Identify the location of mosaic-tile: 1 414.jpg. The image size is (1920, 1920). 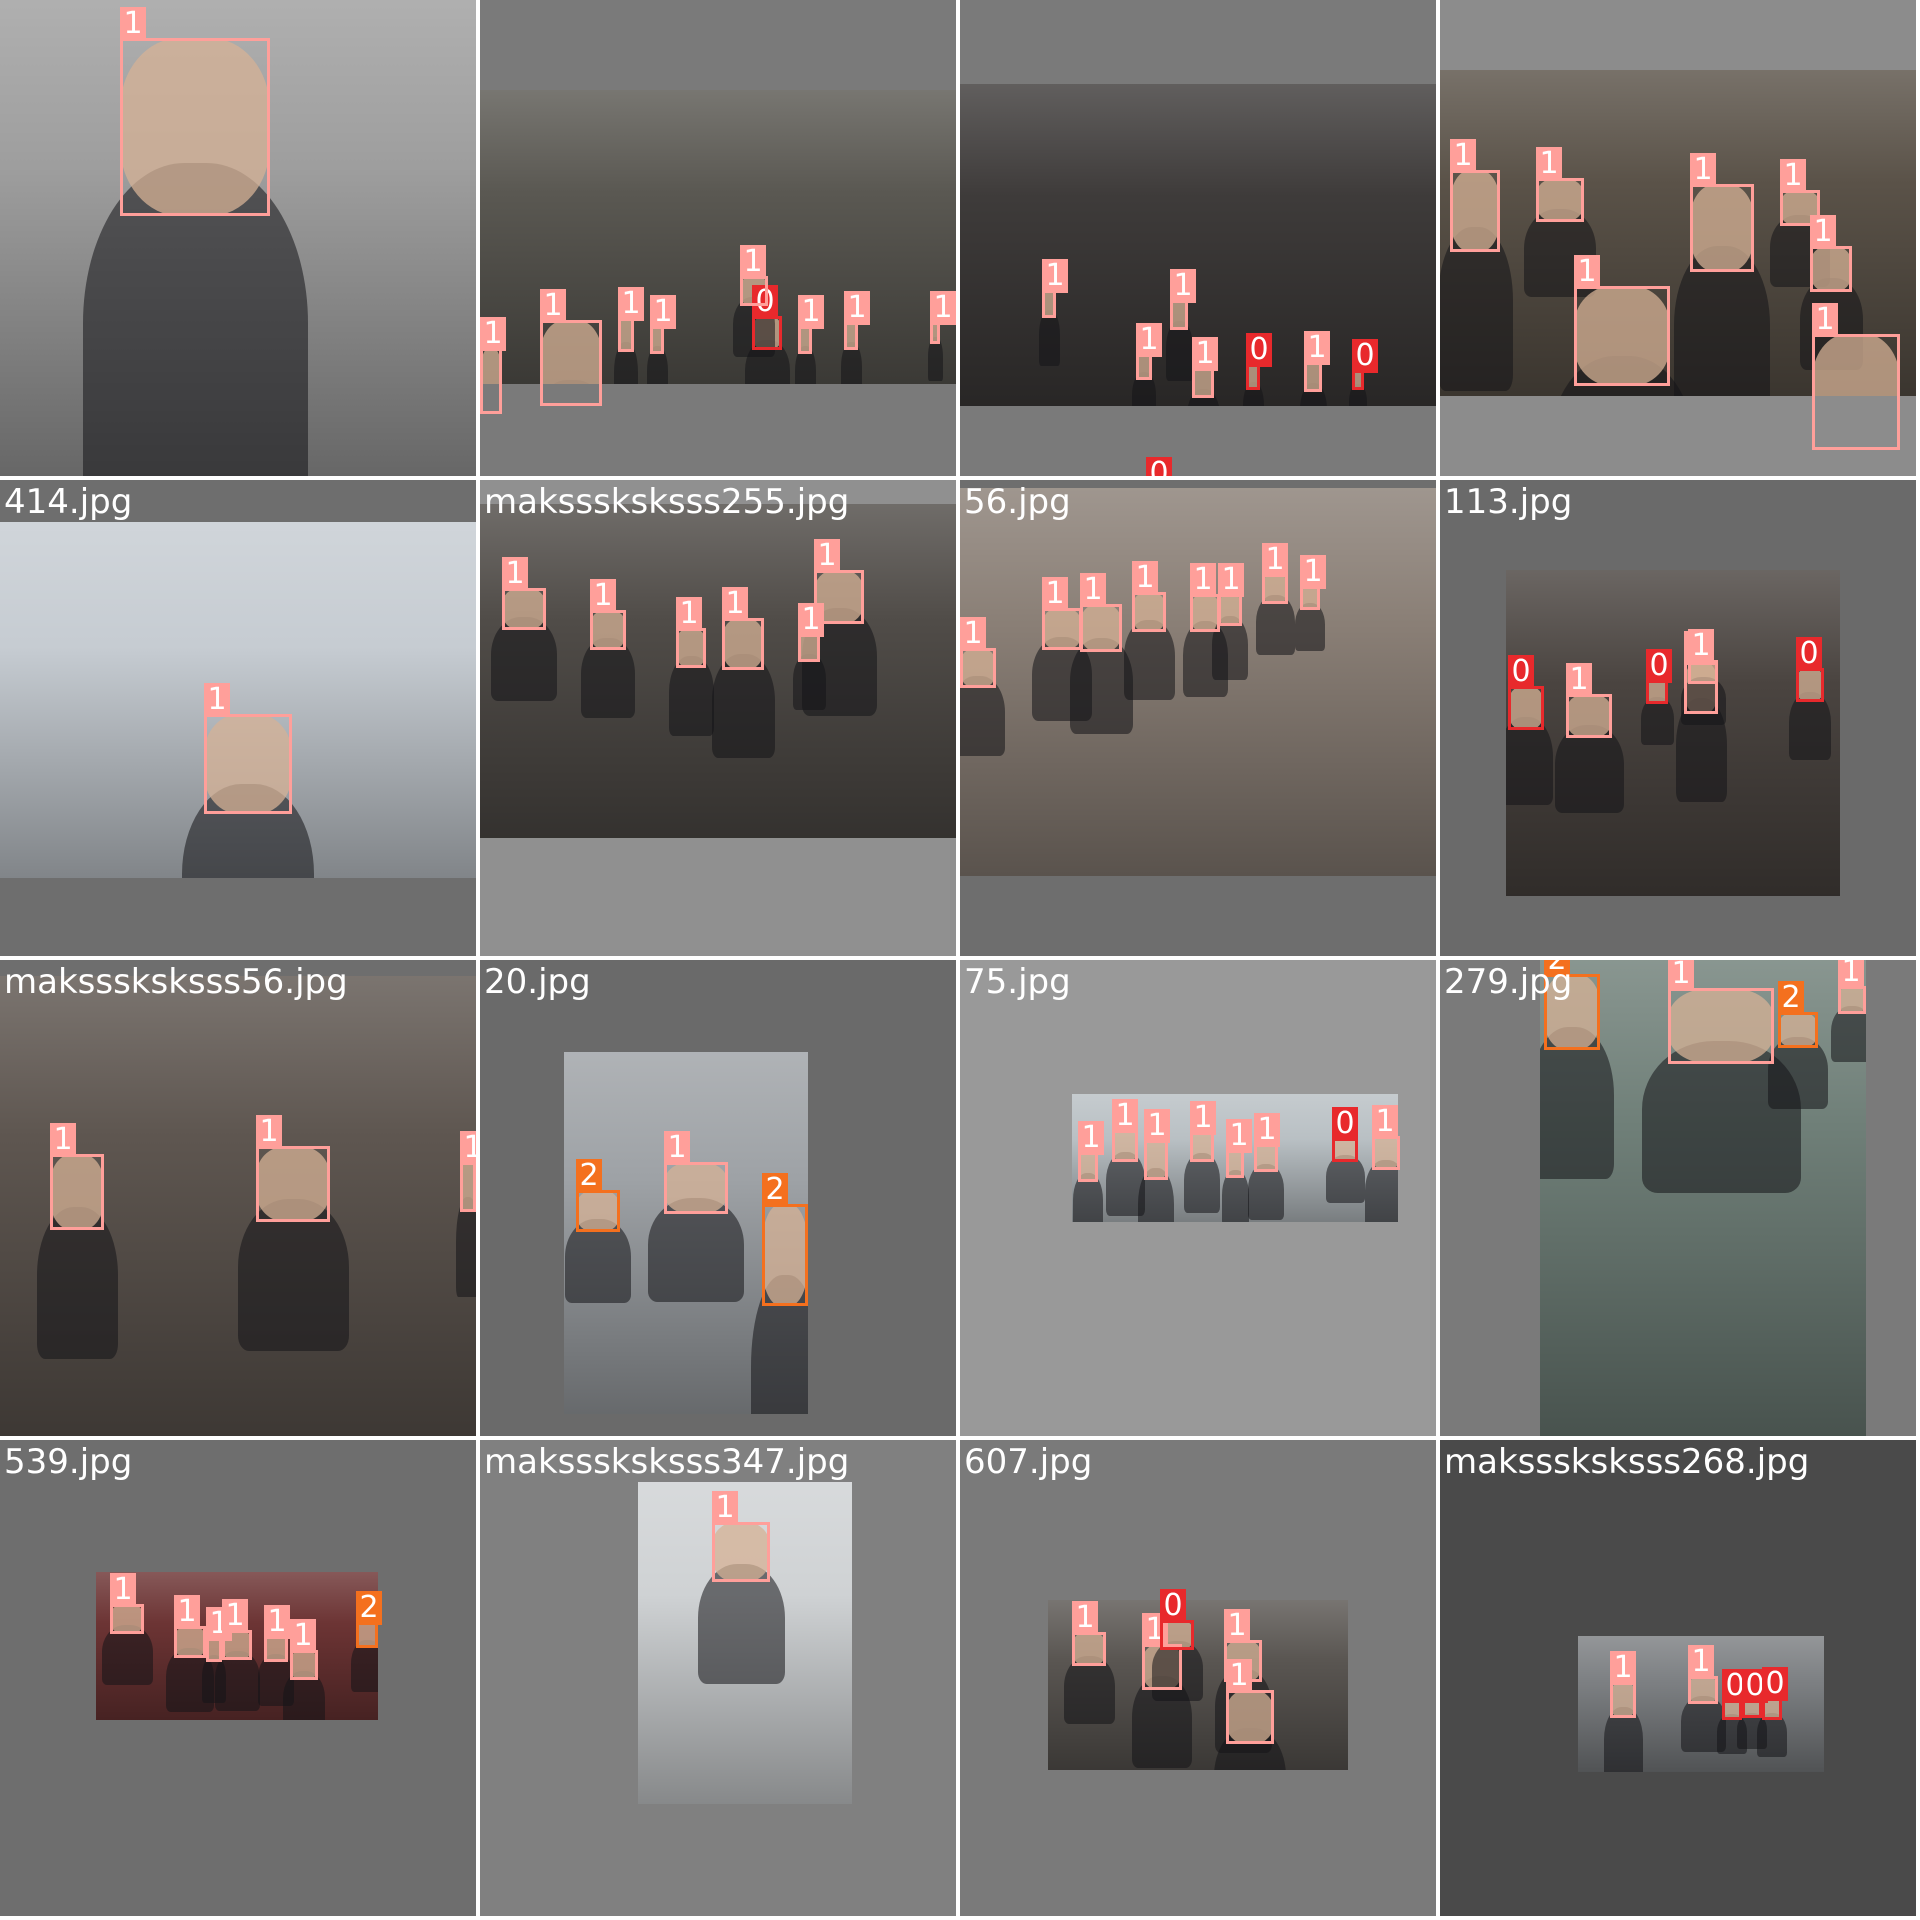
(238, 718).